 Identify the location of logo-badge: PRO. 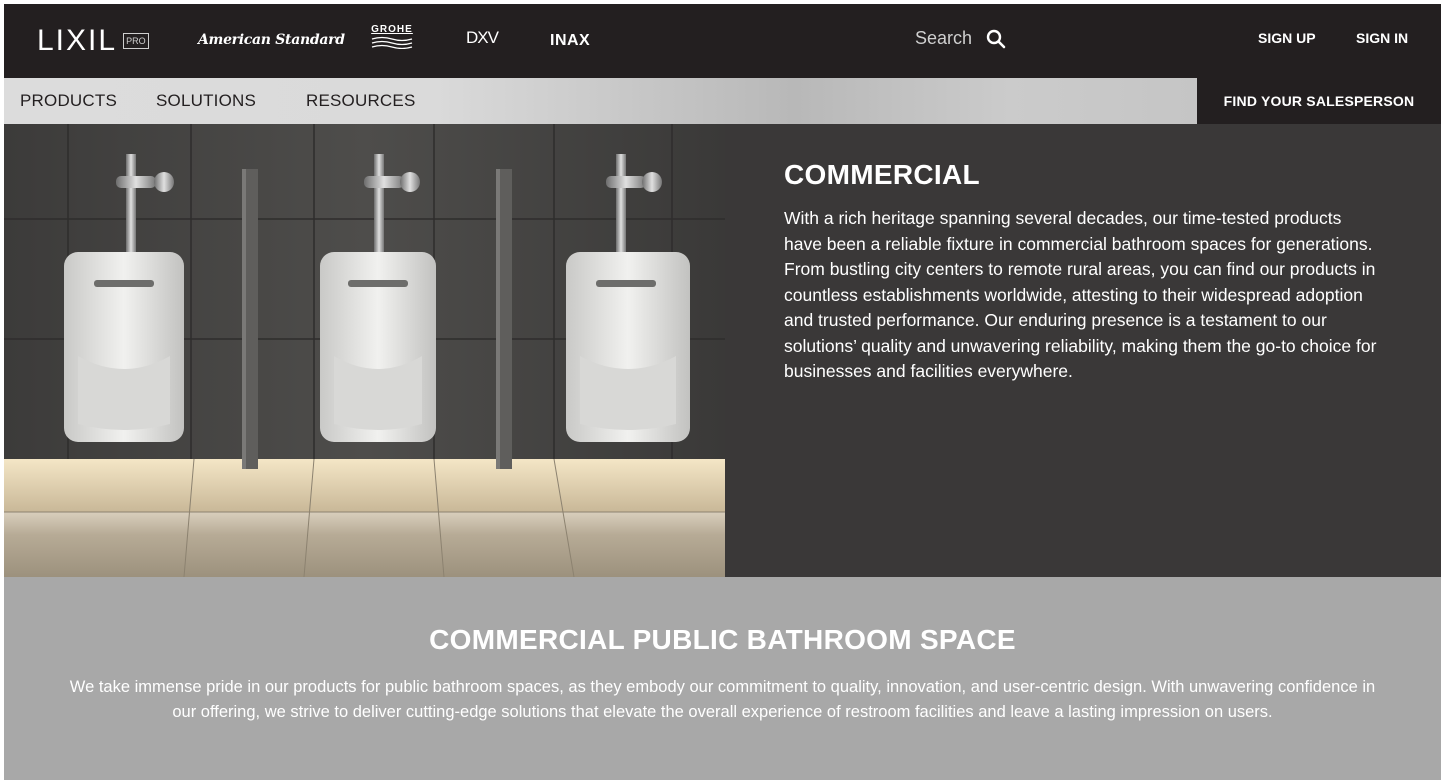
(136, 41).